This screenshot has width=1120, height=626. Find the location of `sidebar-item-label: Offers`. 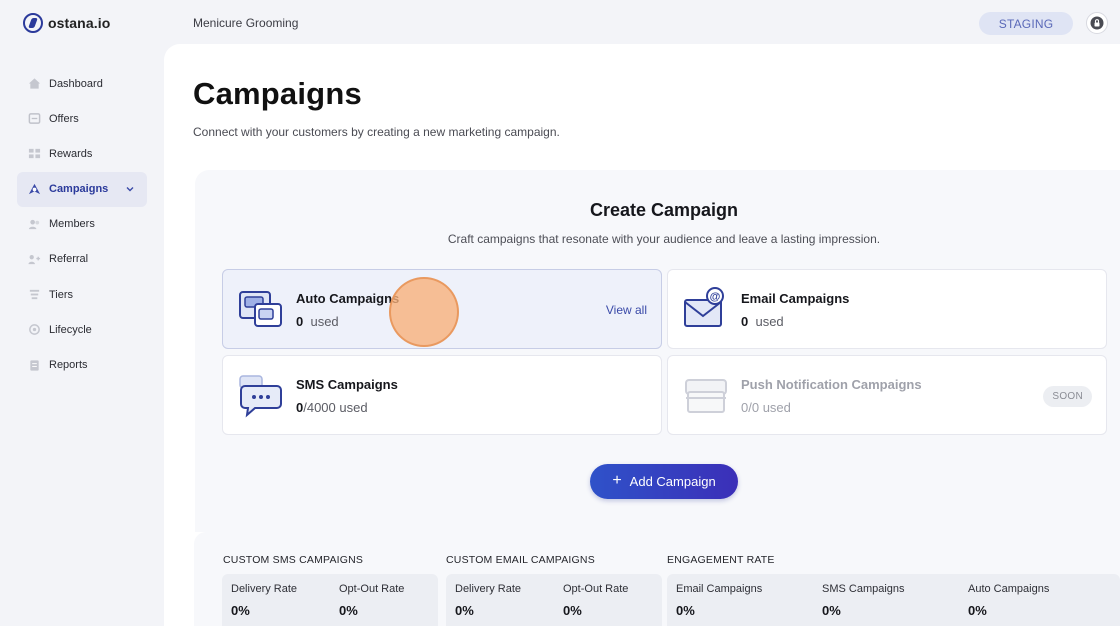

sidebar-item-label: Offers is located at coordinates (64, 118).